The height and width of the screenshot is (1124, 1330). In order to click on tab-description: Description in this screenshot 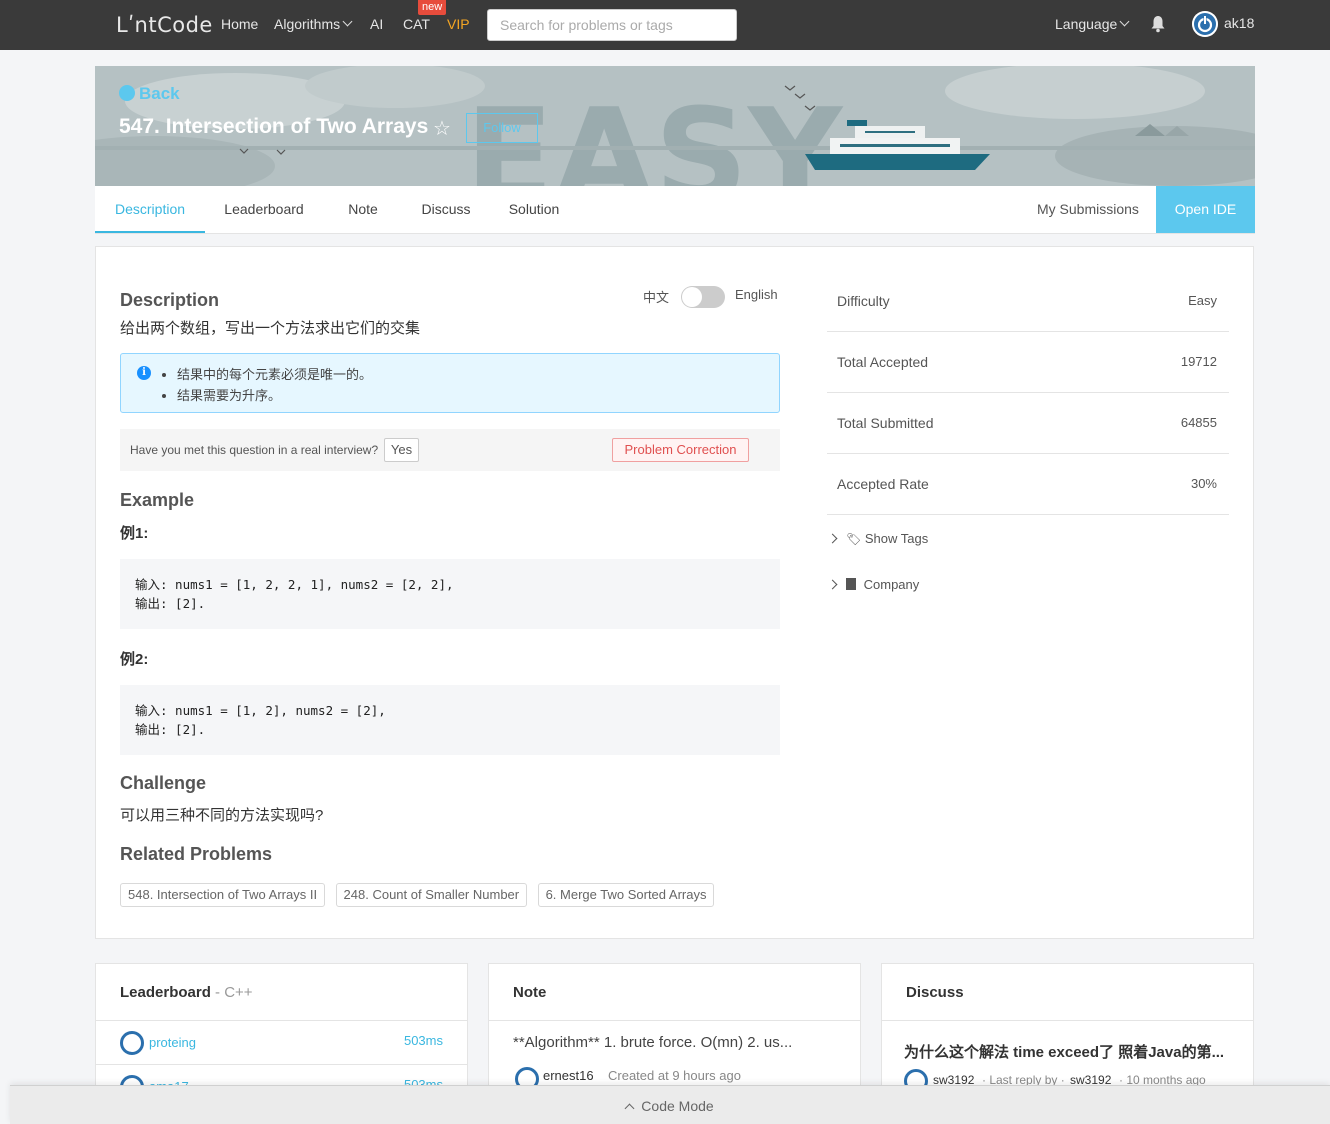, I will do `click(150, 209)`.